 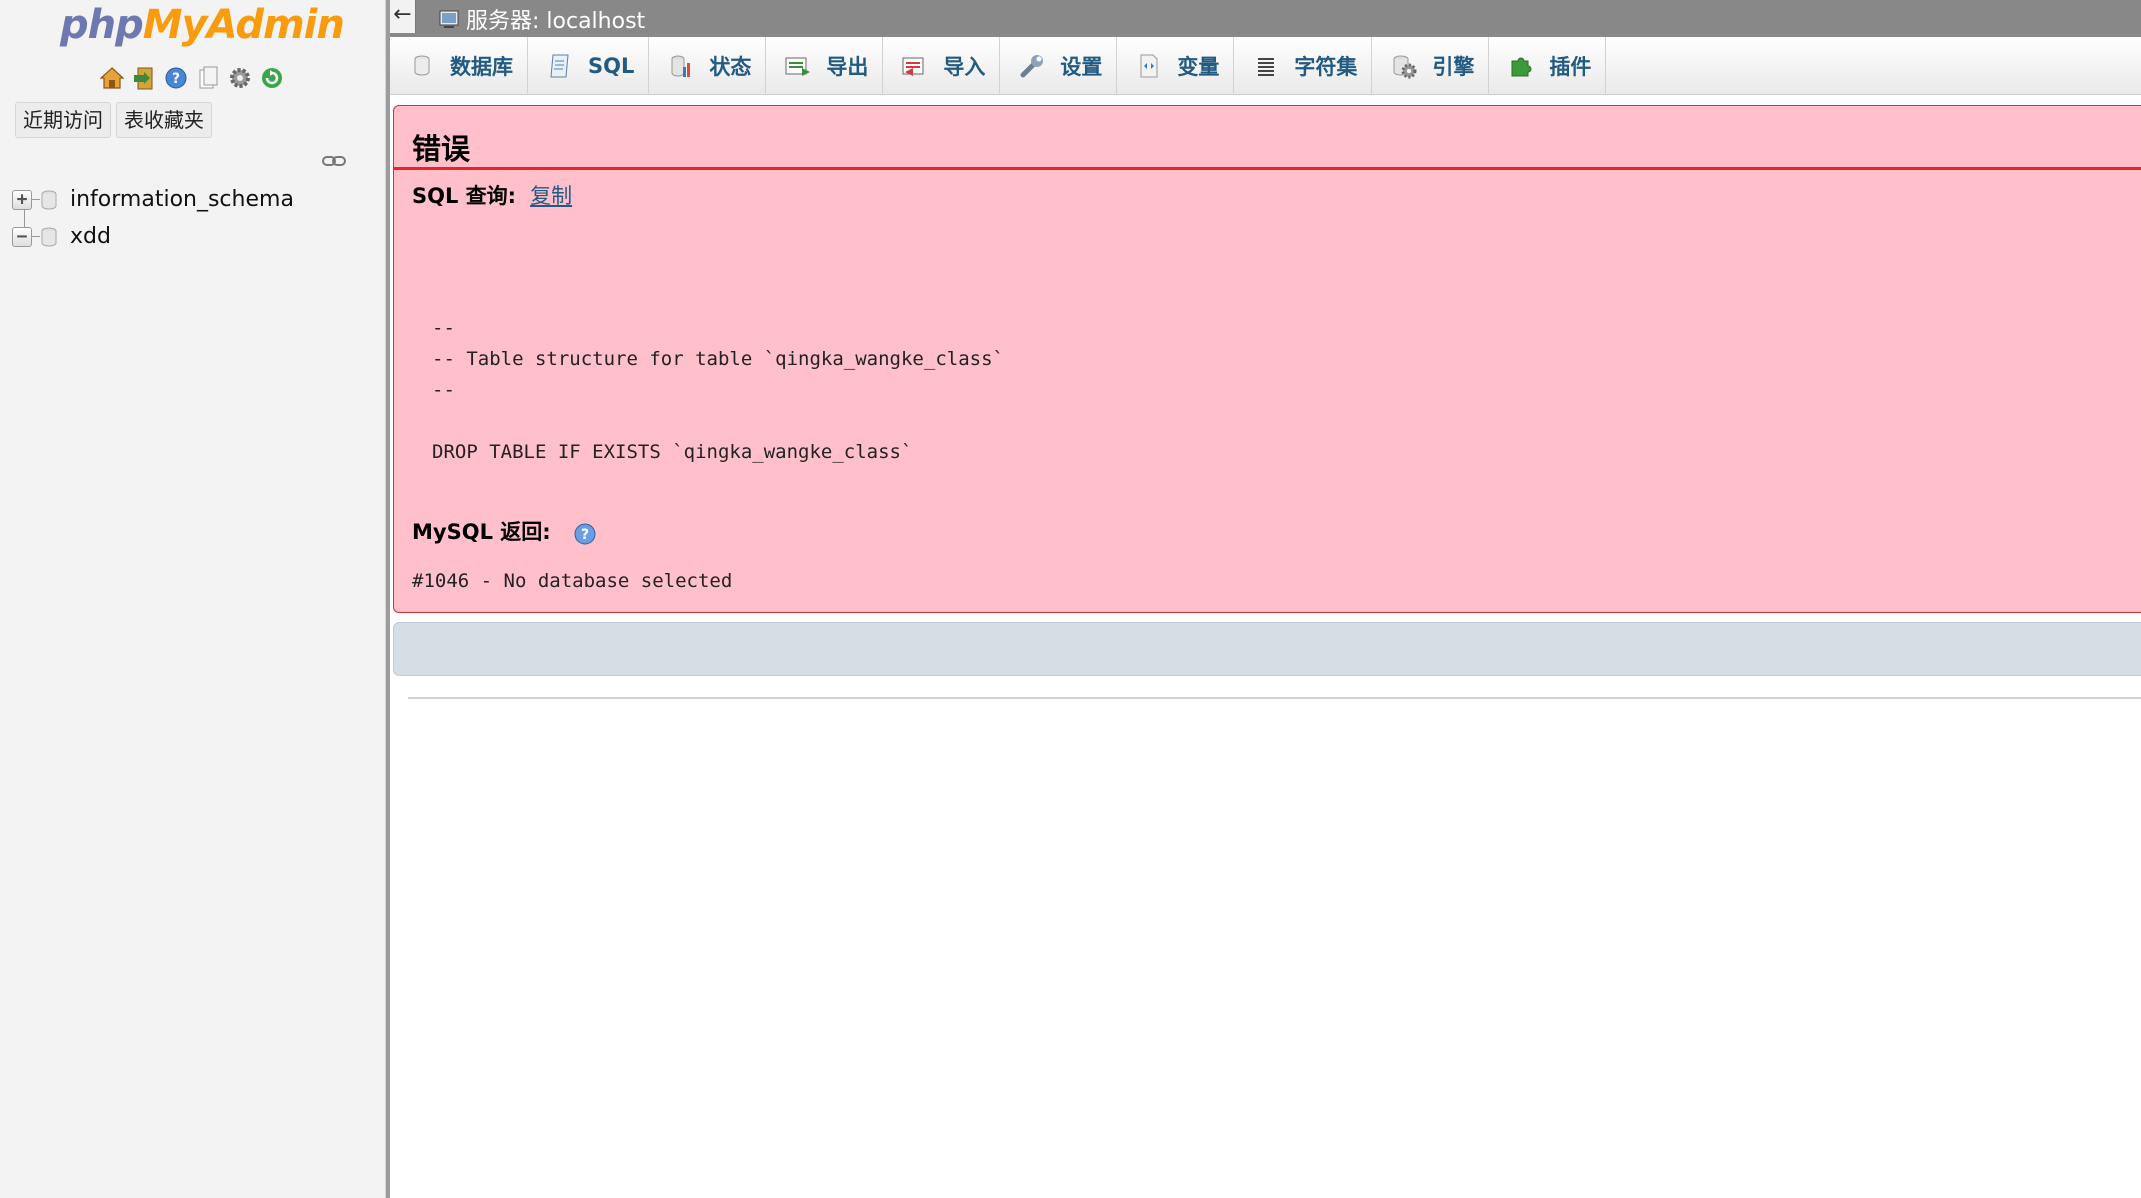 What do you see at coordinates (611, 66) in the screenshot?
I see `tab-label: SQL` at bounding box center [611, 66].